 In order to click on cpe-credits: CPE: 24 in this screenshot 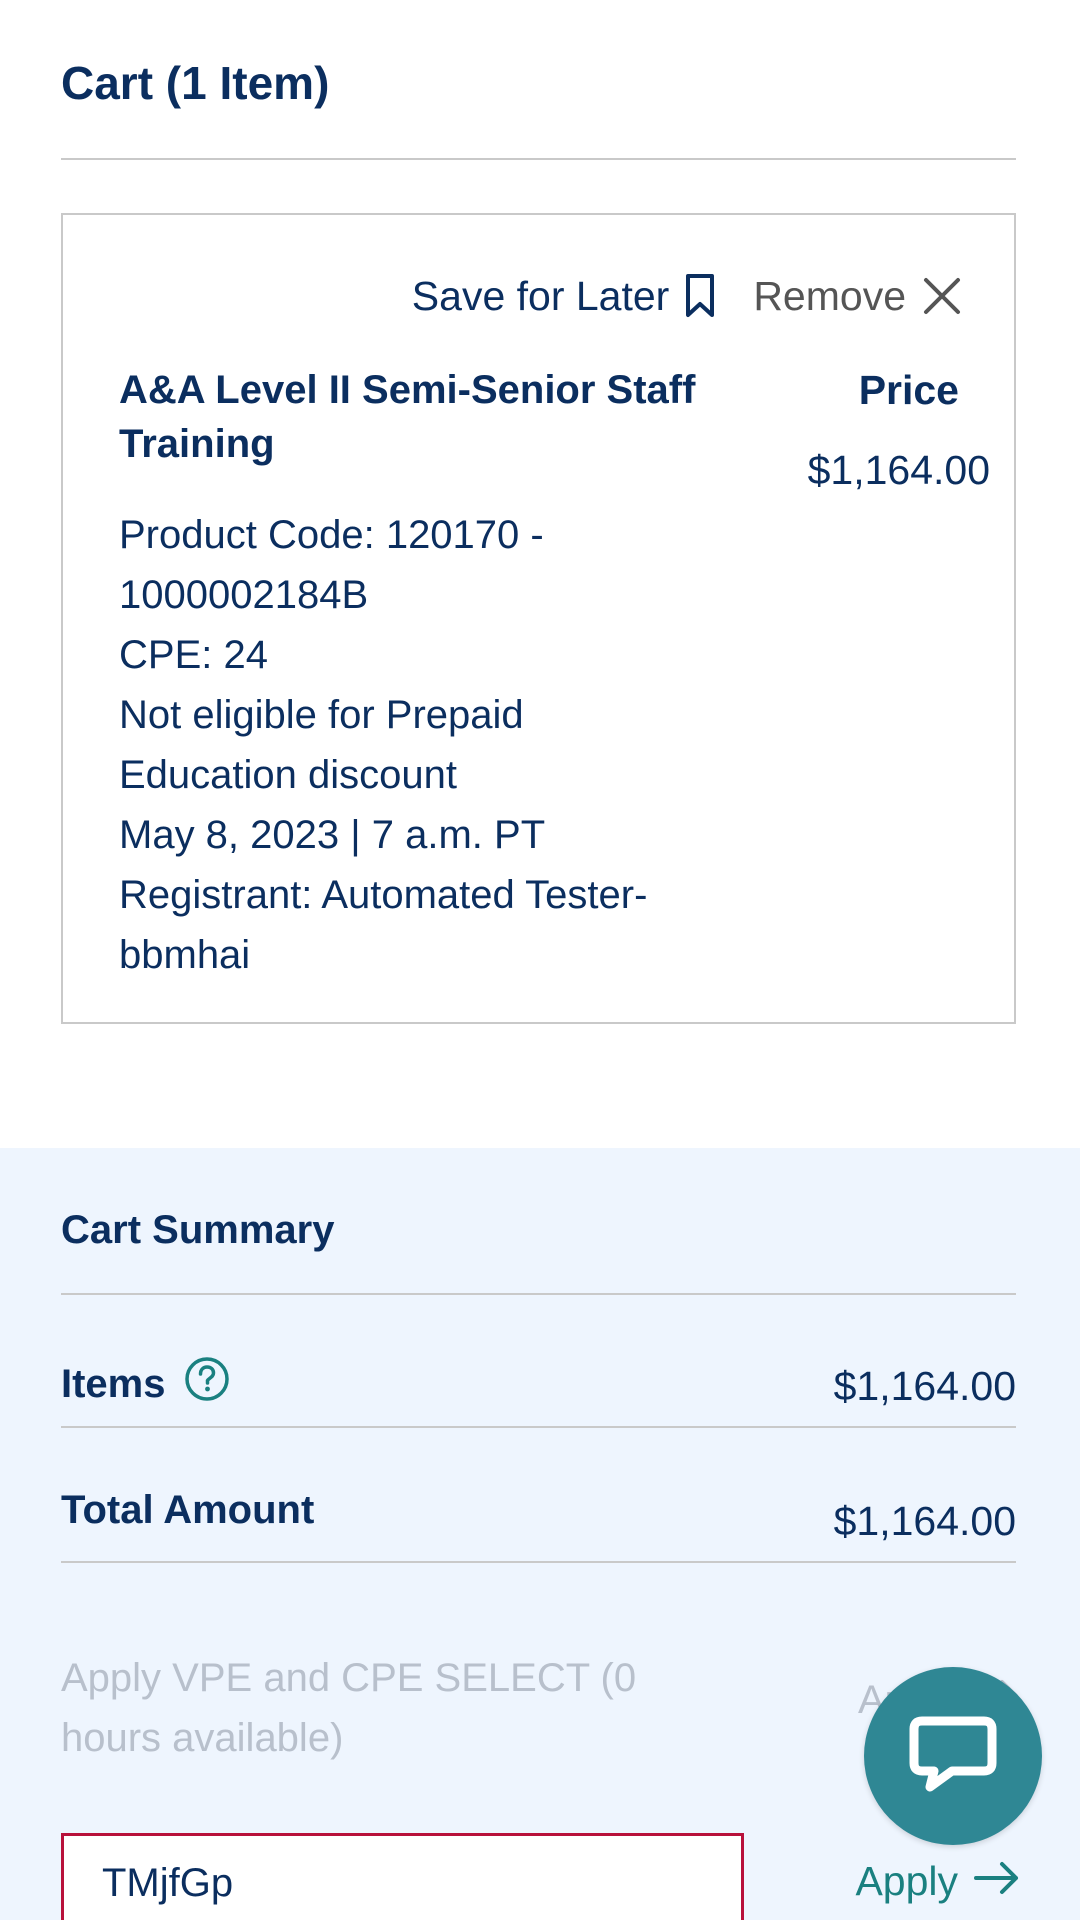, I will do `click(193, 655)`.